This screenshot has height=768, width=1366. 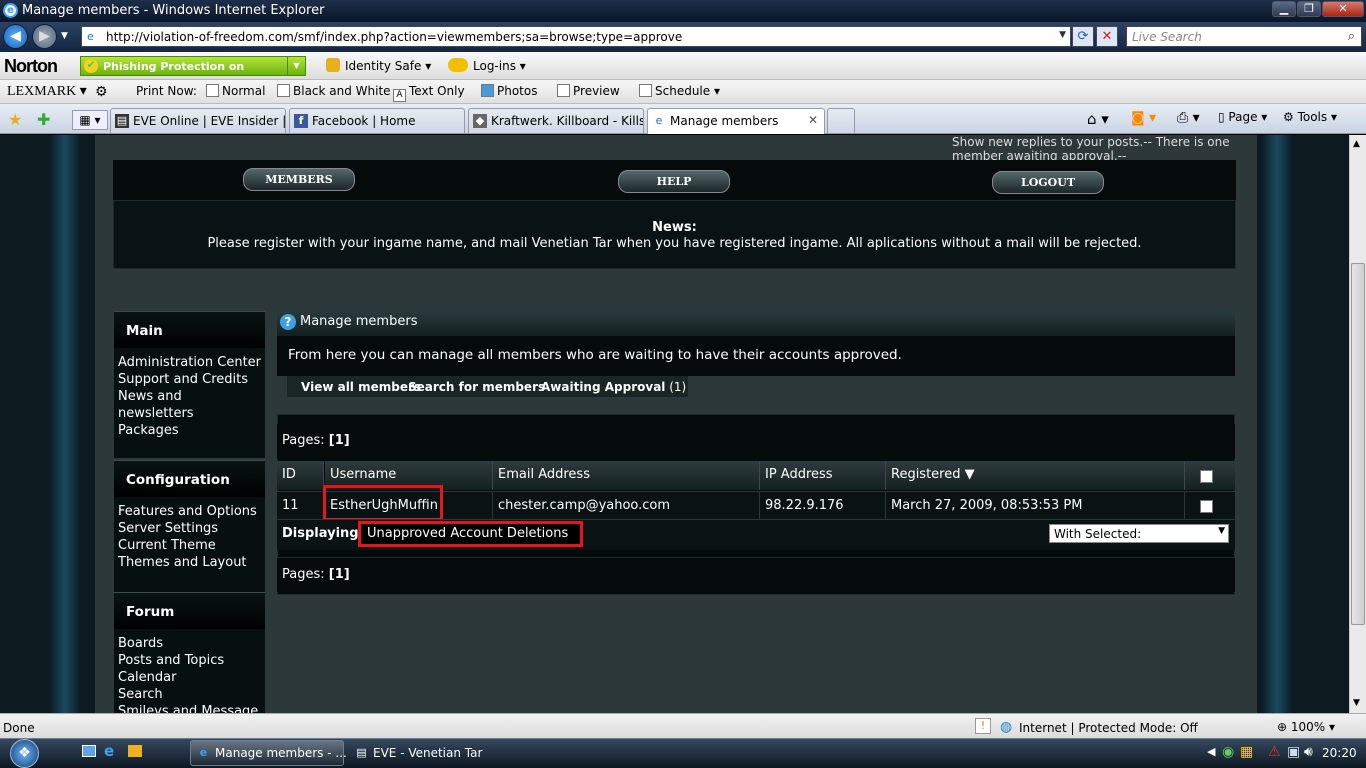 What do you see at coordinates (841, 120) in the screenshot?
I see `new-tab-button` at bounding box center [841, 120].